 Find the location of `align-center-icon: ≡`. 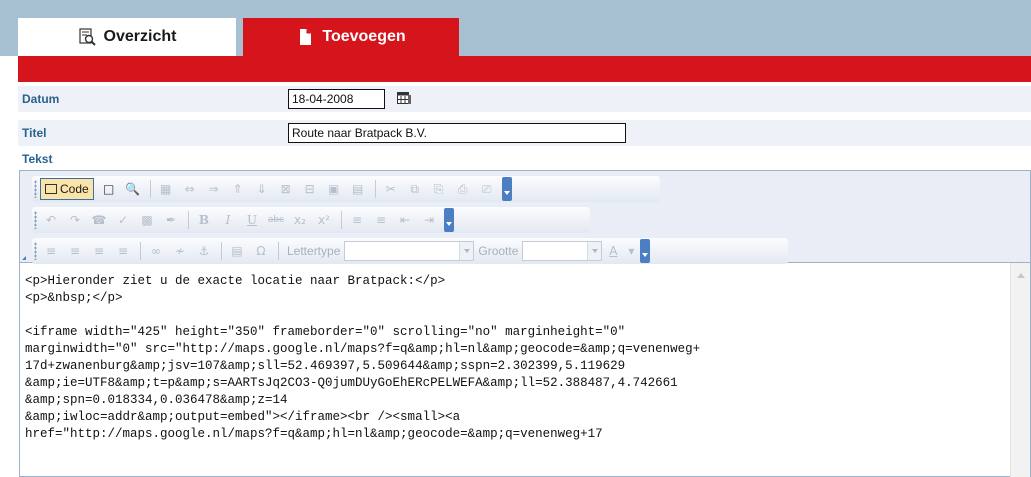

align-center-icon: ≡ is located at coordinates (75, 251).